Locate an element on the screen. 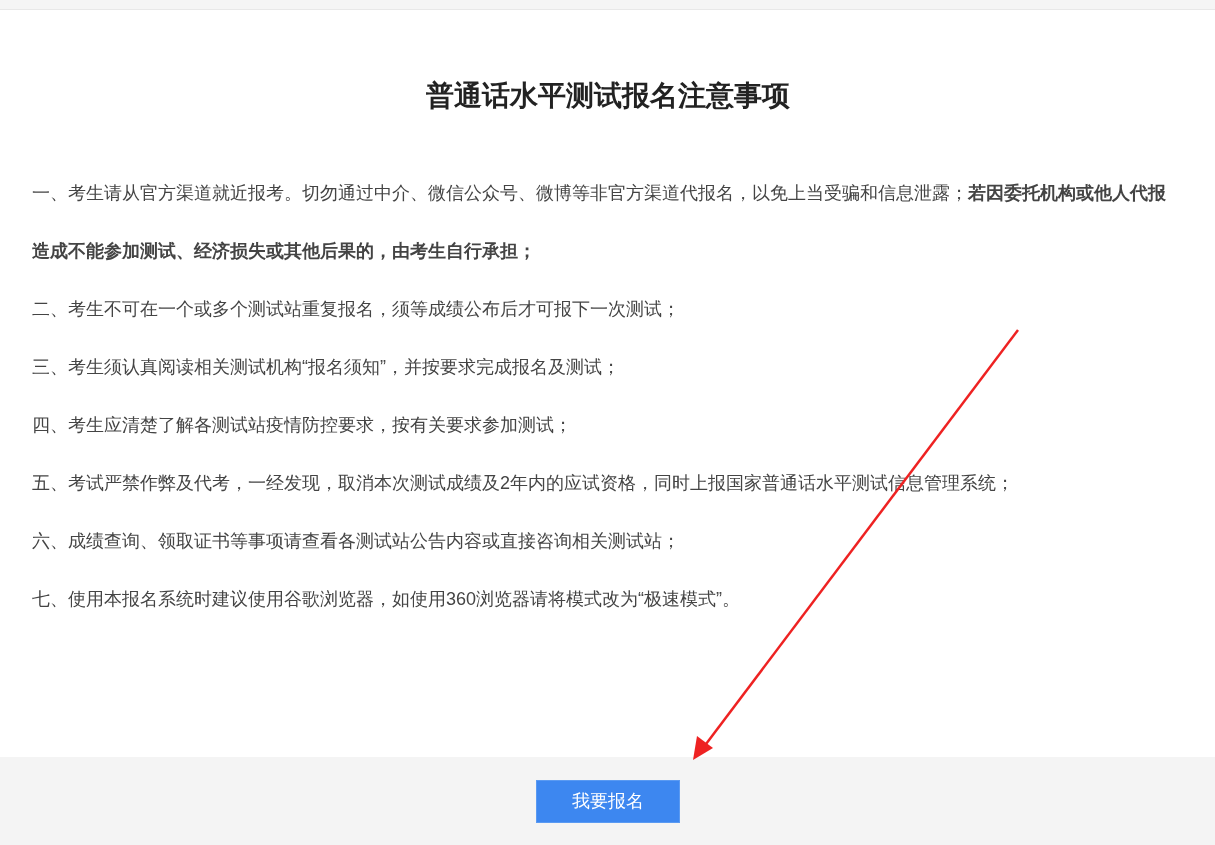 The image size is (1215, 845). notice-item: 一、考生请从官方渠道就近报考。切勿通过中介、微信公众号、微博等非官方渠道代报名，以免上当受骗和信息泄露；若因委托机构或他人代报造成不能参加测试、经济损失或其他后果的，由考生自行承担； is located at coordinates (599, 222).